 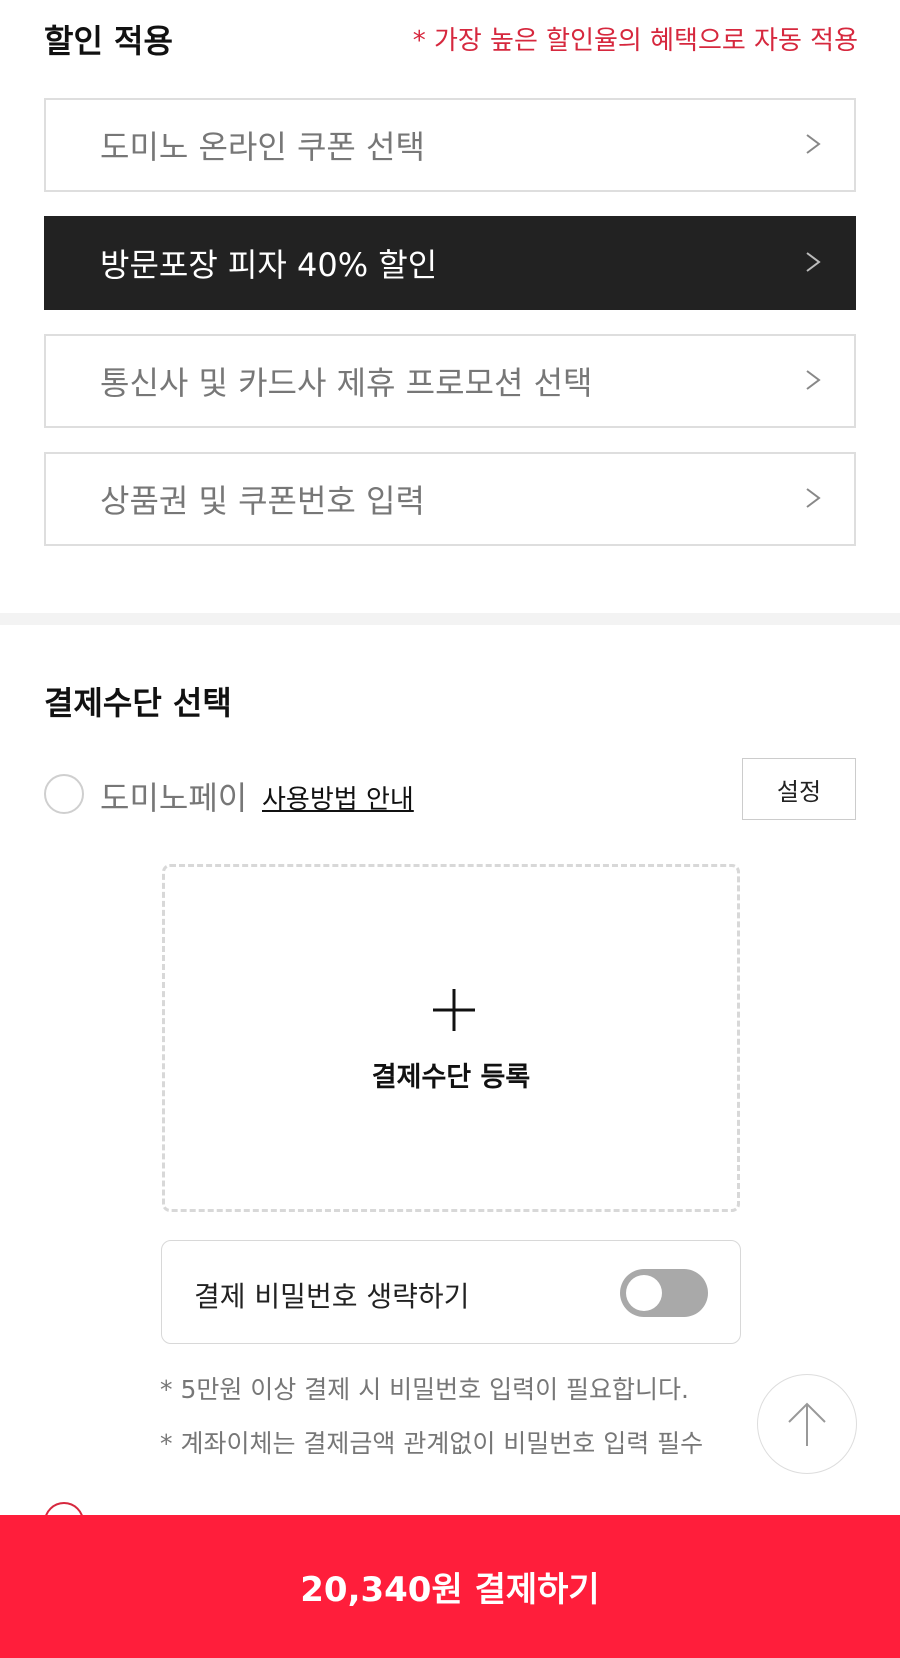 I want to click on skip-password-row: 결제 비밀번호 생략하기, so click(x=451, y=1292).